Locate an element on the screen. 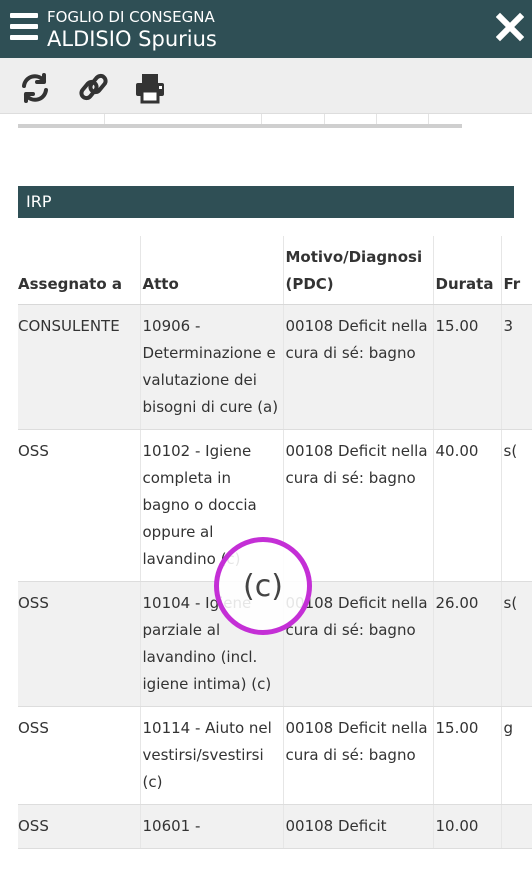 The image size is (532, 890). header-subtitle: FOGLIO DI CONSEGNA is located at coordinates (131, 17).